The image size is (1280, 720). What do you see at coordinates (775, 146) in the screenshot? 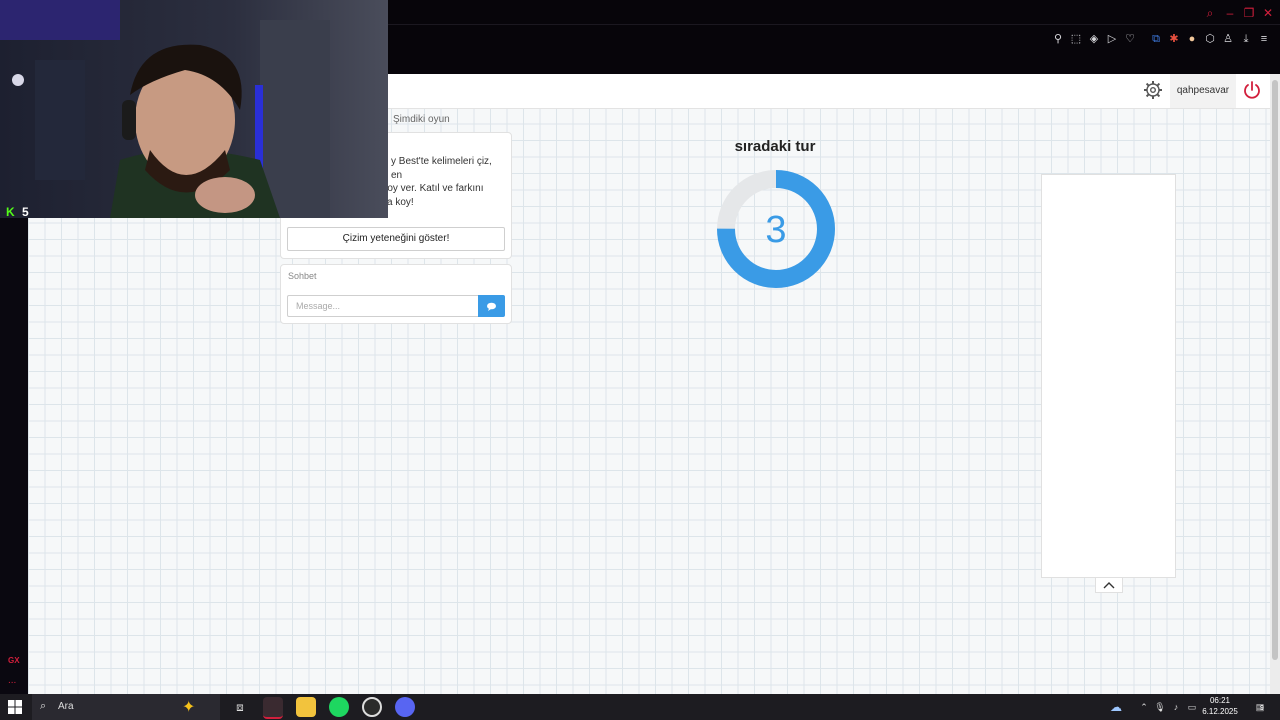
I see `next-round-title: sıradaki tur` at bounding box center [775, 146].